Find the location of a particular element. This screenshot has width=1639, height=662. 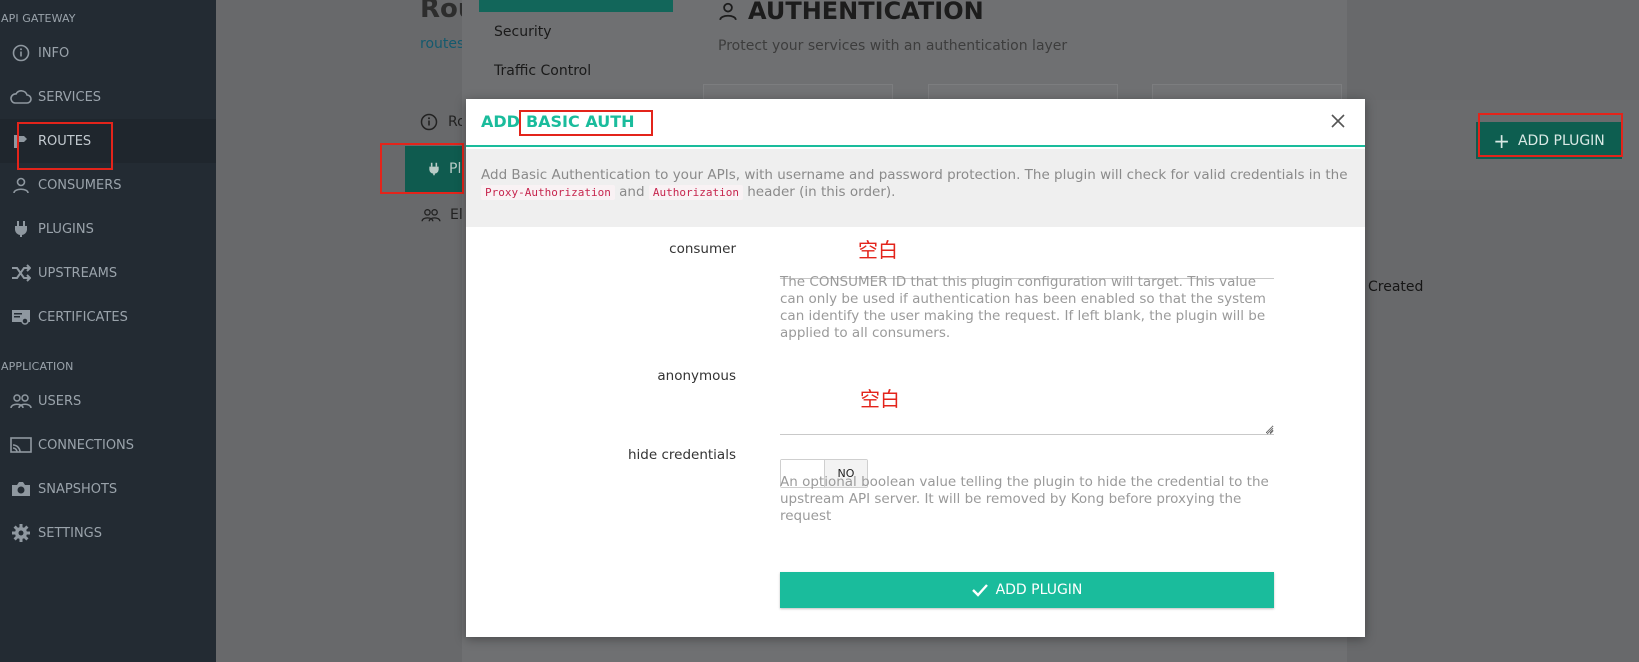

cast-icon is located at coordinates (19, 445).